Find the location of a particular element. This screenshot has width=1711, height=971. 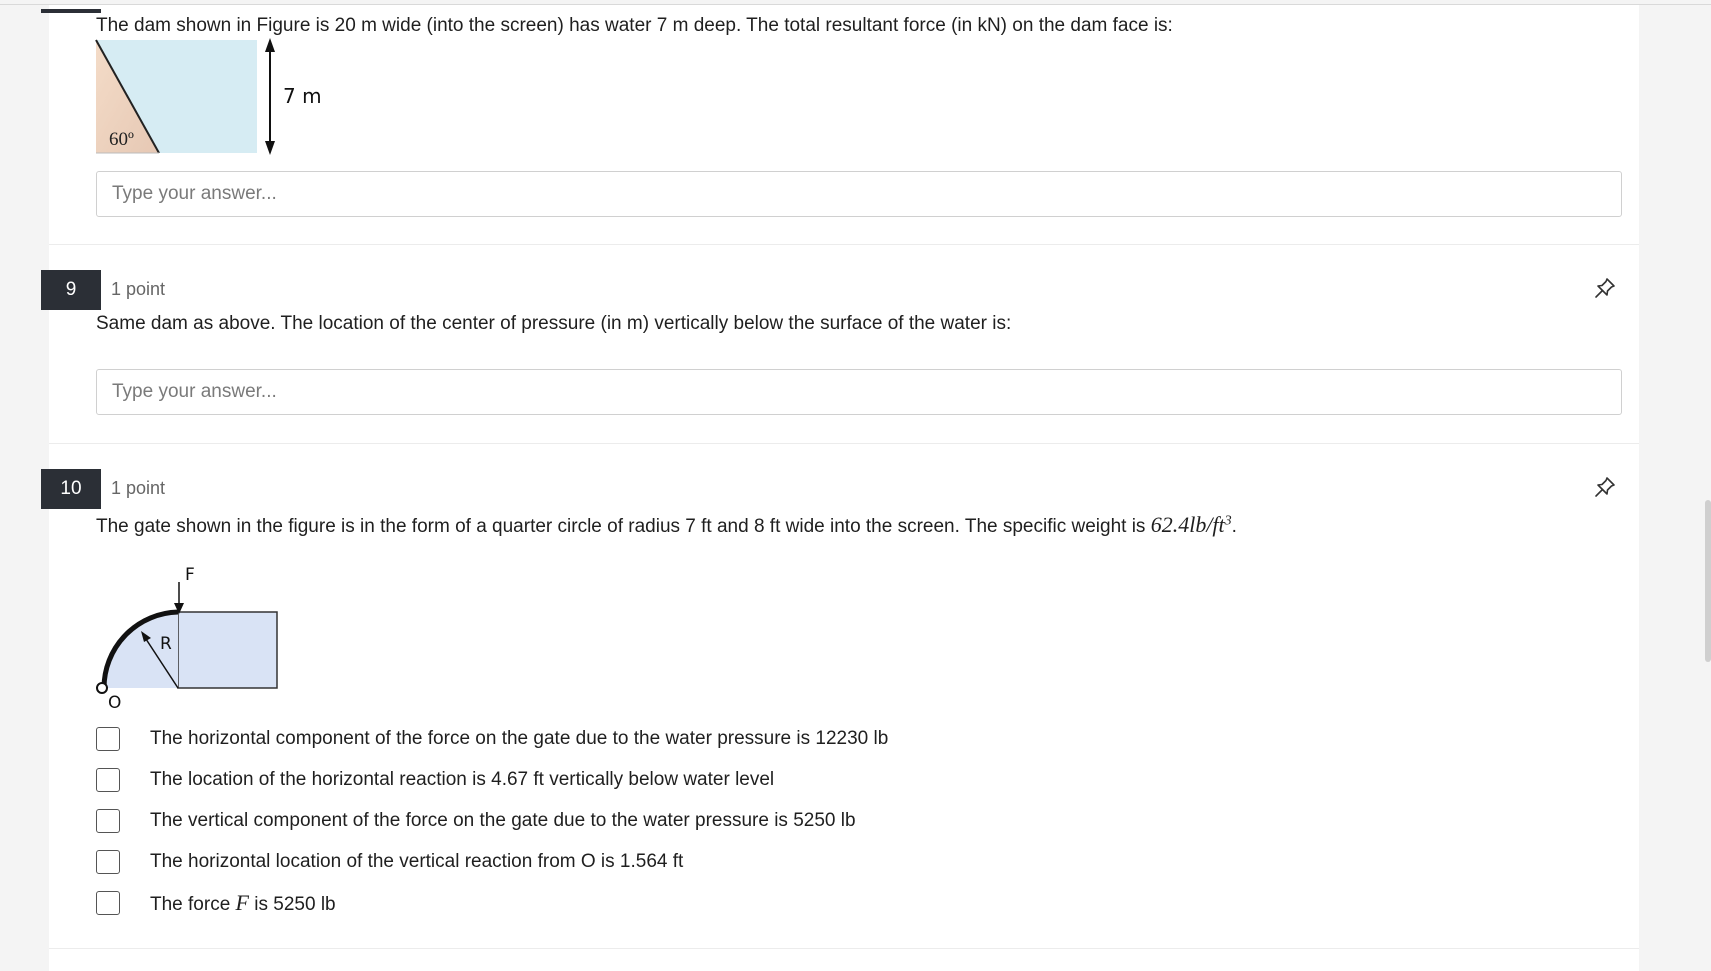

option-5-label: The force F is 5250 lb is located at coordinates (243, 903).